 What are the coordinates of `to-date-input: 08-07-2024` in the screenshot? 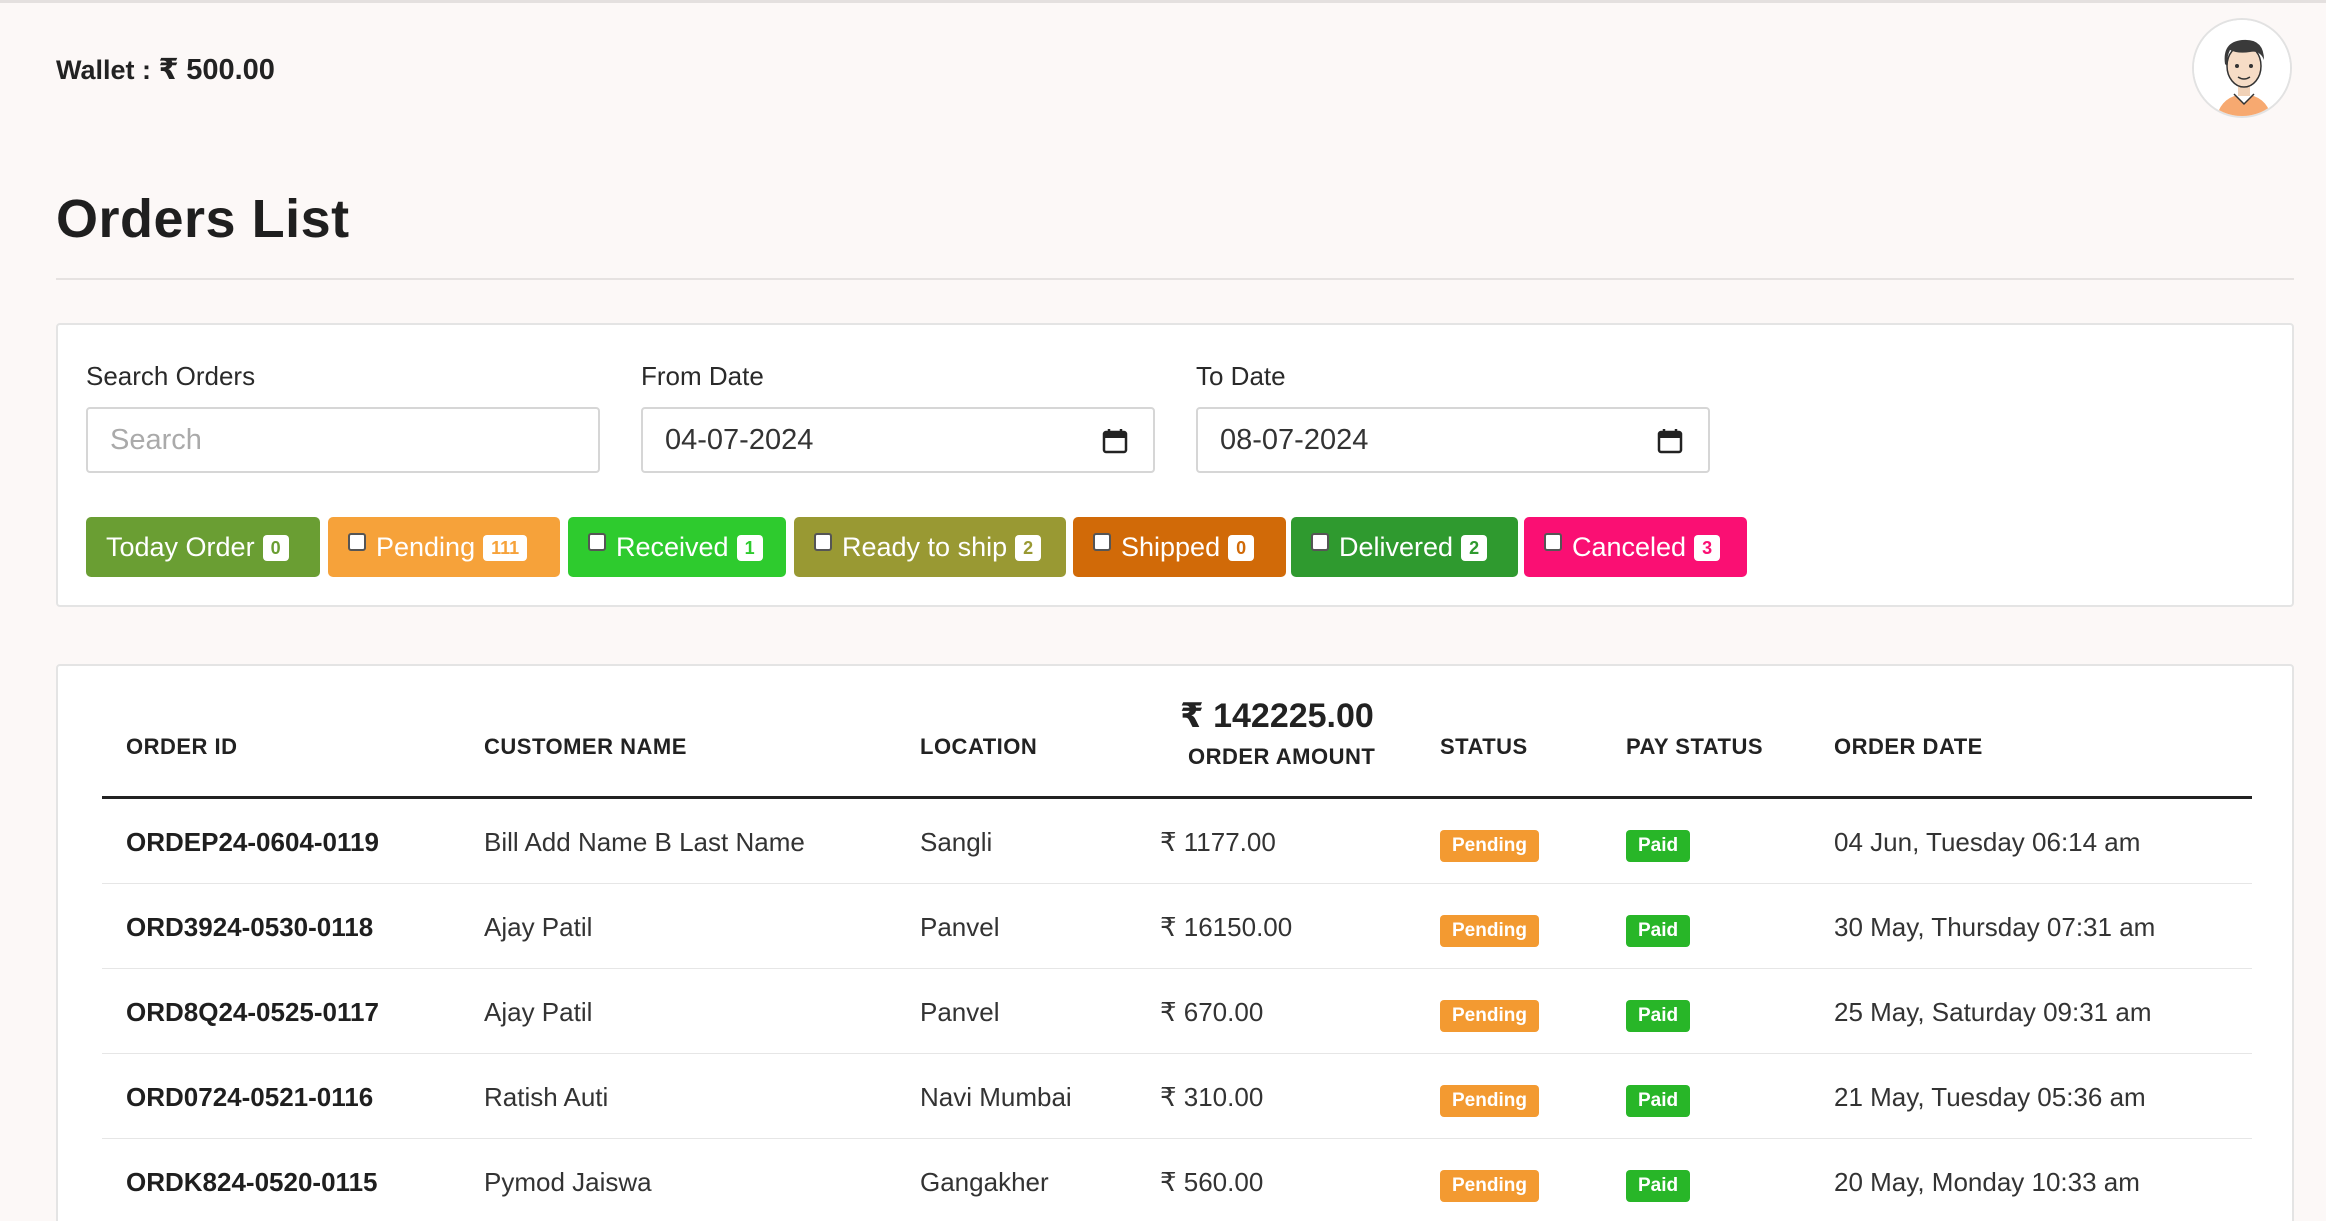 It's located at (1453, 440).